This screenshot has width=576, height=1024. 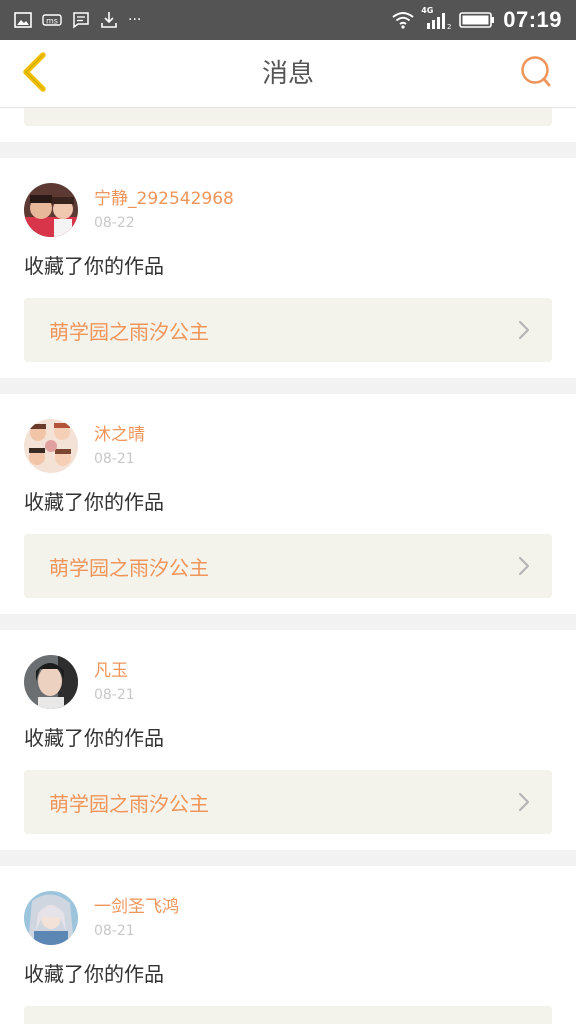 I want to click on user-name: 凡玉, so click(x=114, y=671).